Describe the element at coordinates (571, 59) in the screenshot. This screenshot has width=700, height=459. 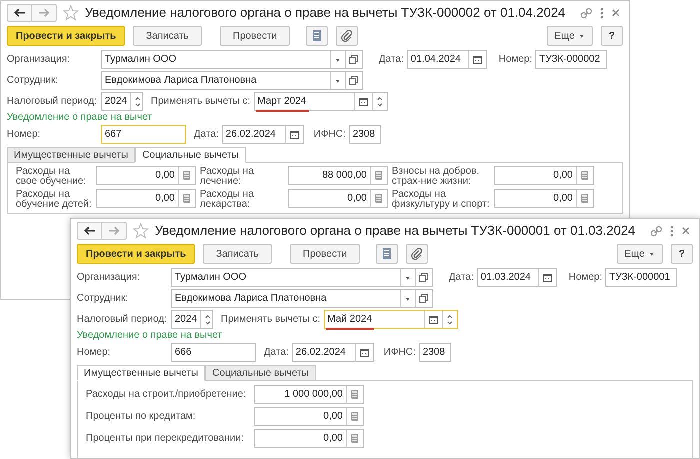
I see `input-field: ТУЗК-000002` at that location.